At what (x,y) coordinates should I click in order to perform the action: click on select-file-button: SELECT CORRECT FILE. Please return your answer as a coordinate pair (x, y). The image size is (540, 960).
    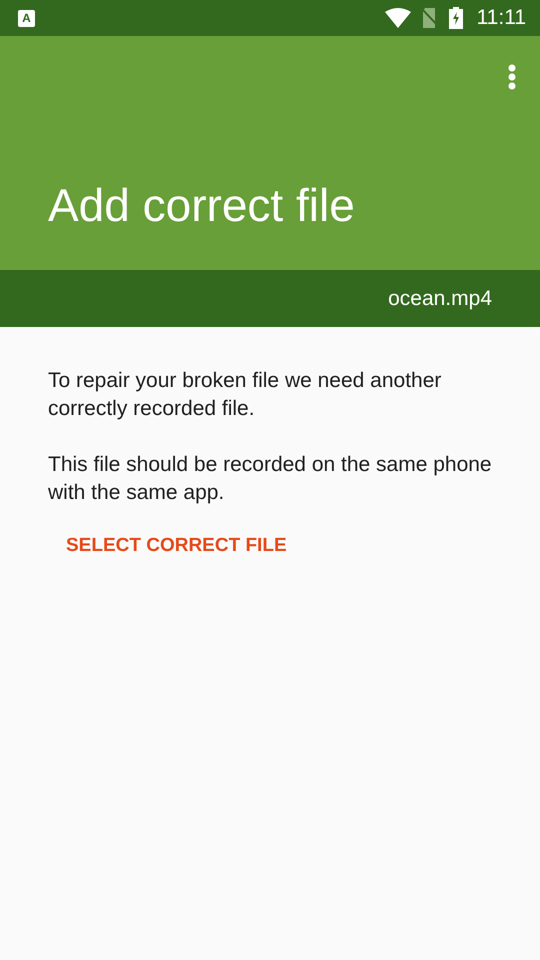
    Looking at the image, I should click on (176, 546).